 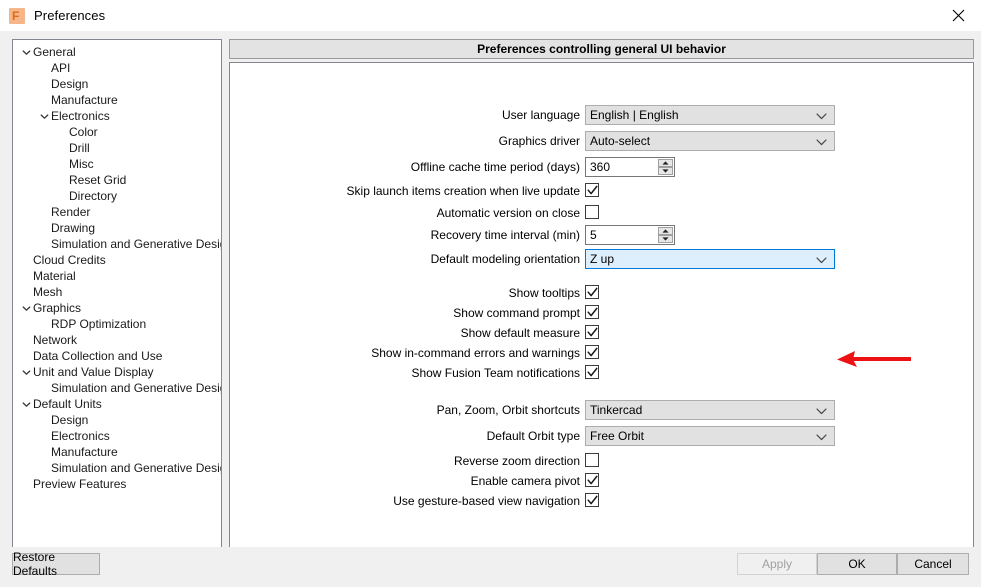 I want to click on stepper-value: 360, so click(x=600, y=167).